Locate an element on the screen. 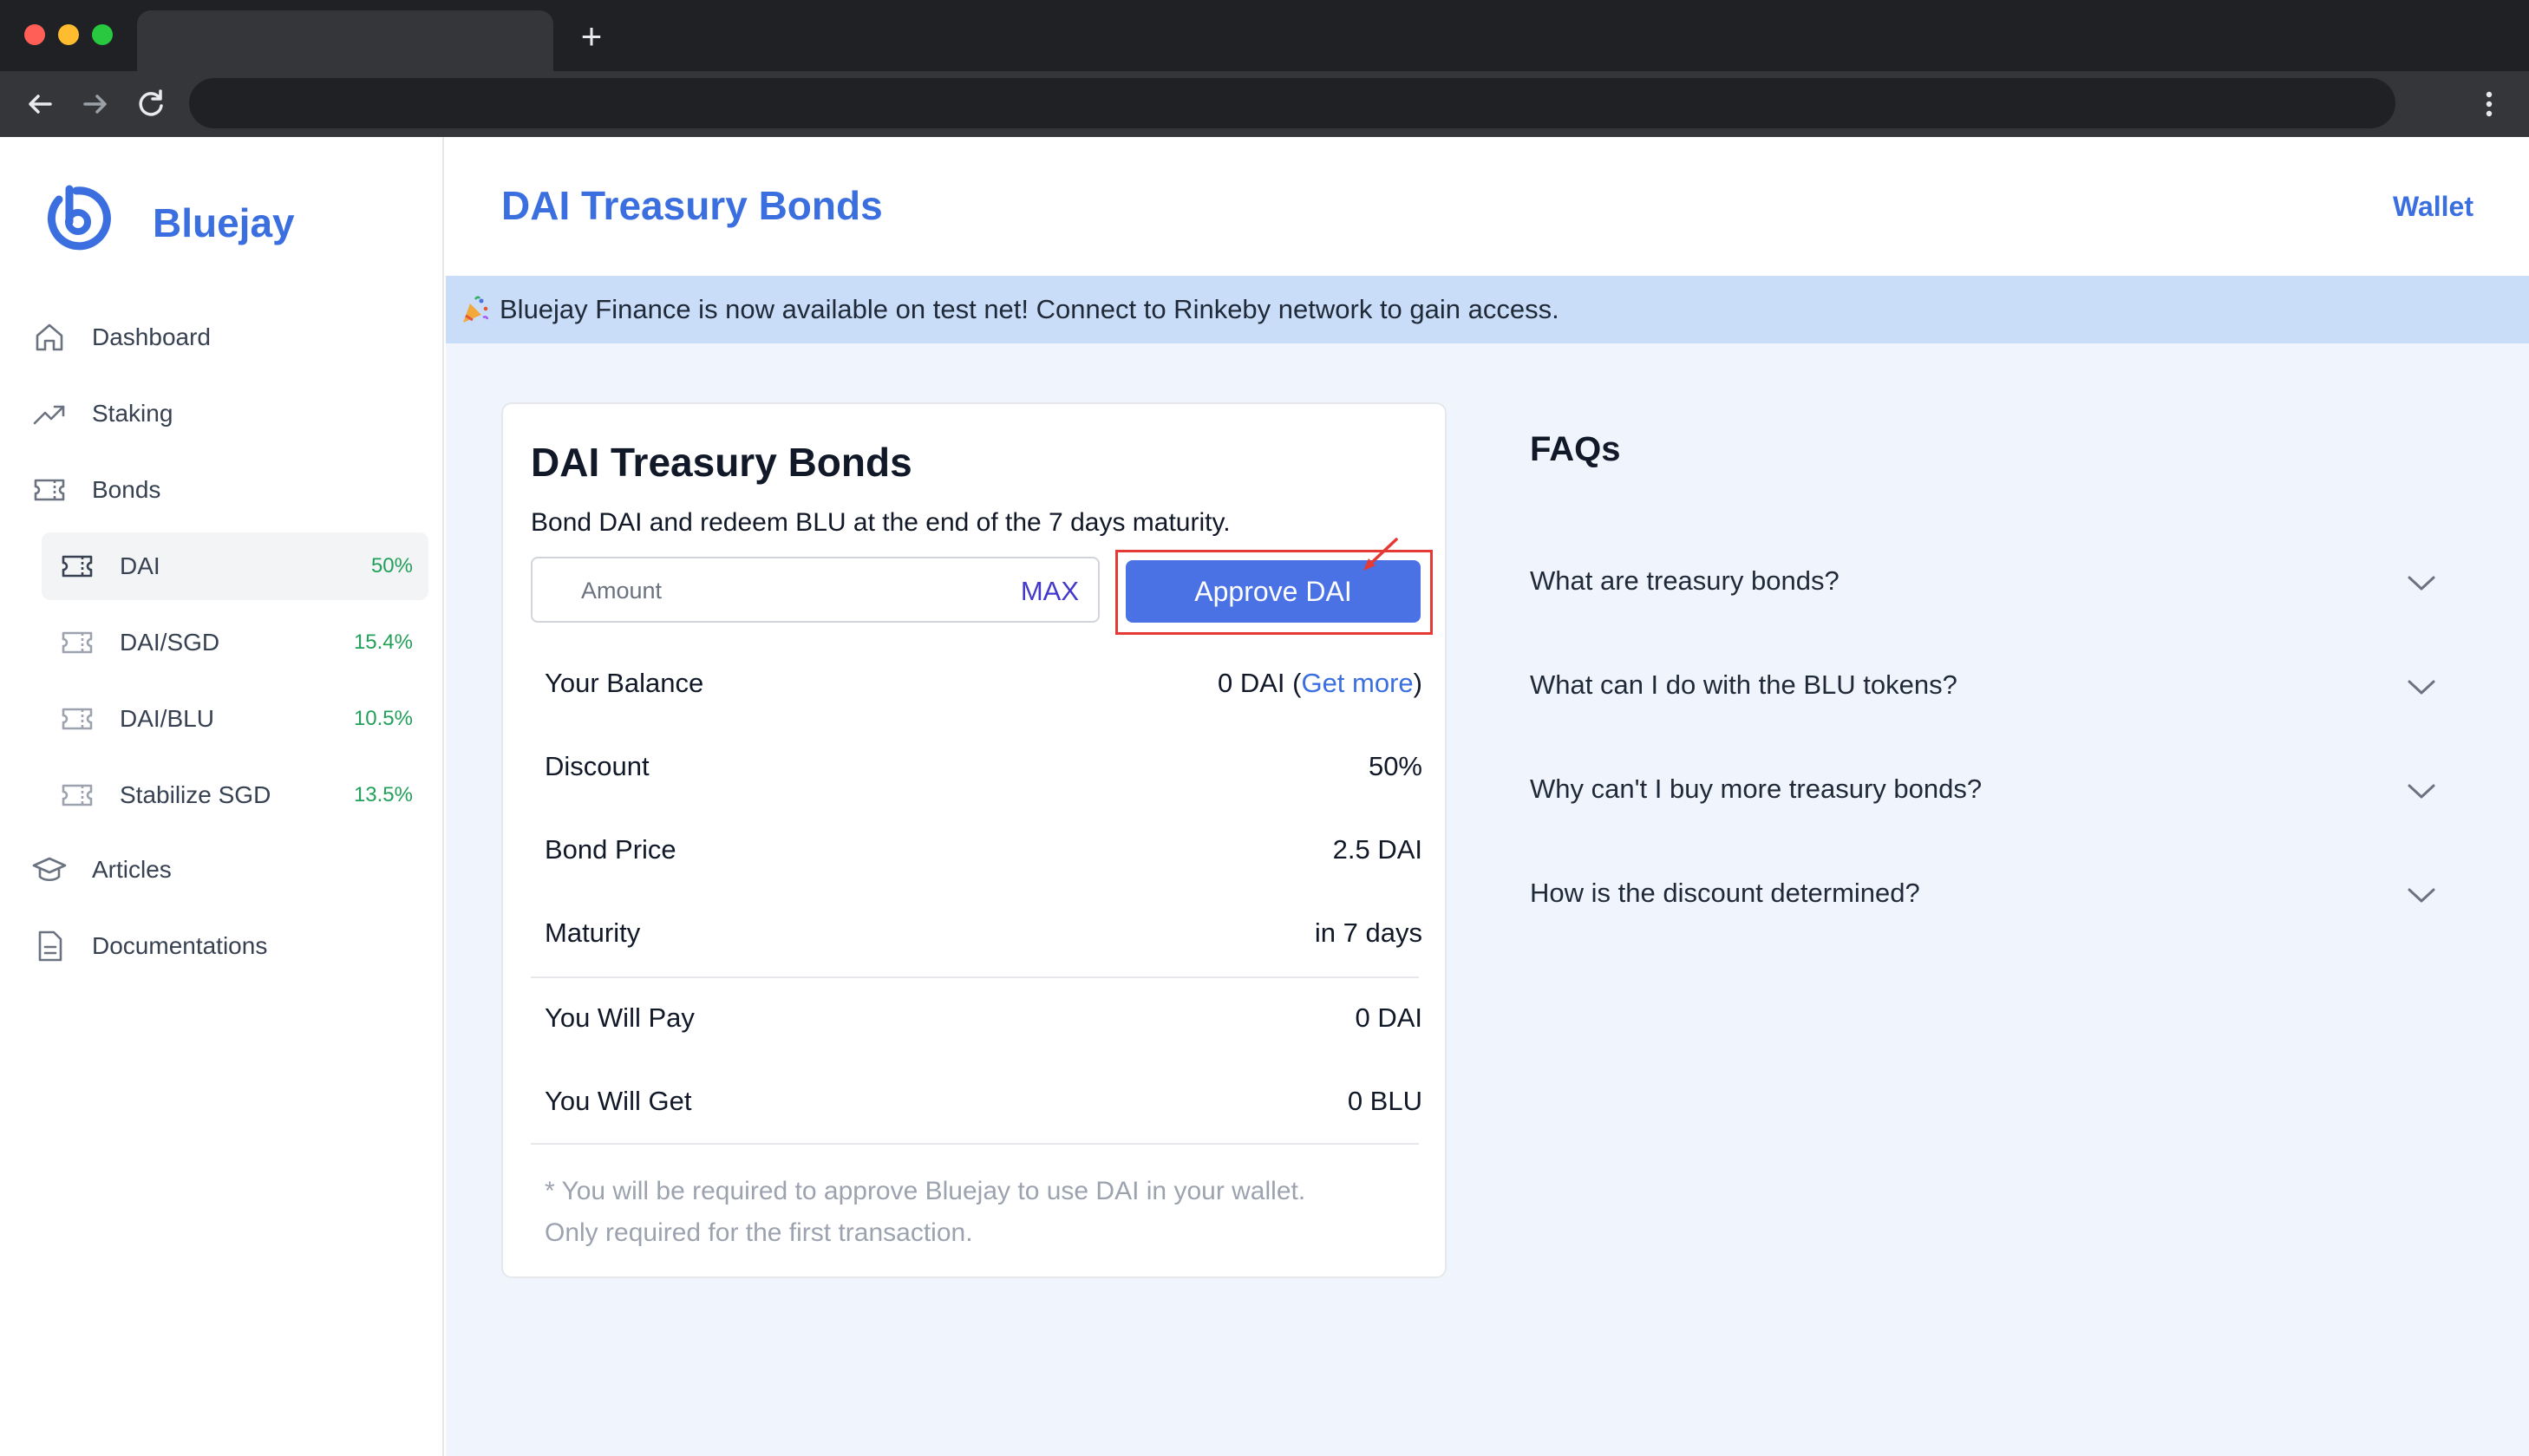 This screenshot has height=1456, width=2529. row-value: 0 BLU is located at coordinates (1384, 1101).